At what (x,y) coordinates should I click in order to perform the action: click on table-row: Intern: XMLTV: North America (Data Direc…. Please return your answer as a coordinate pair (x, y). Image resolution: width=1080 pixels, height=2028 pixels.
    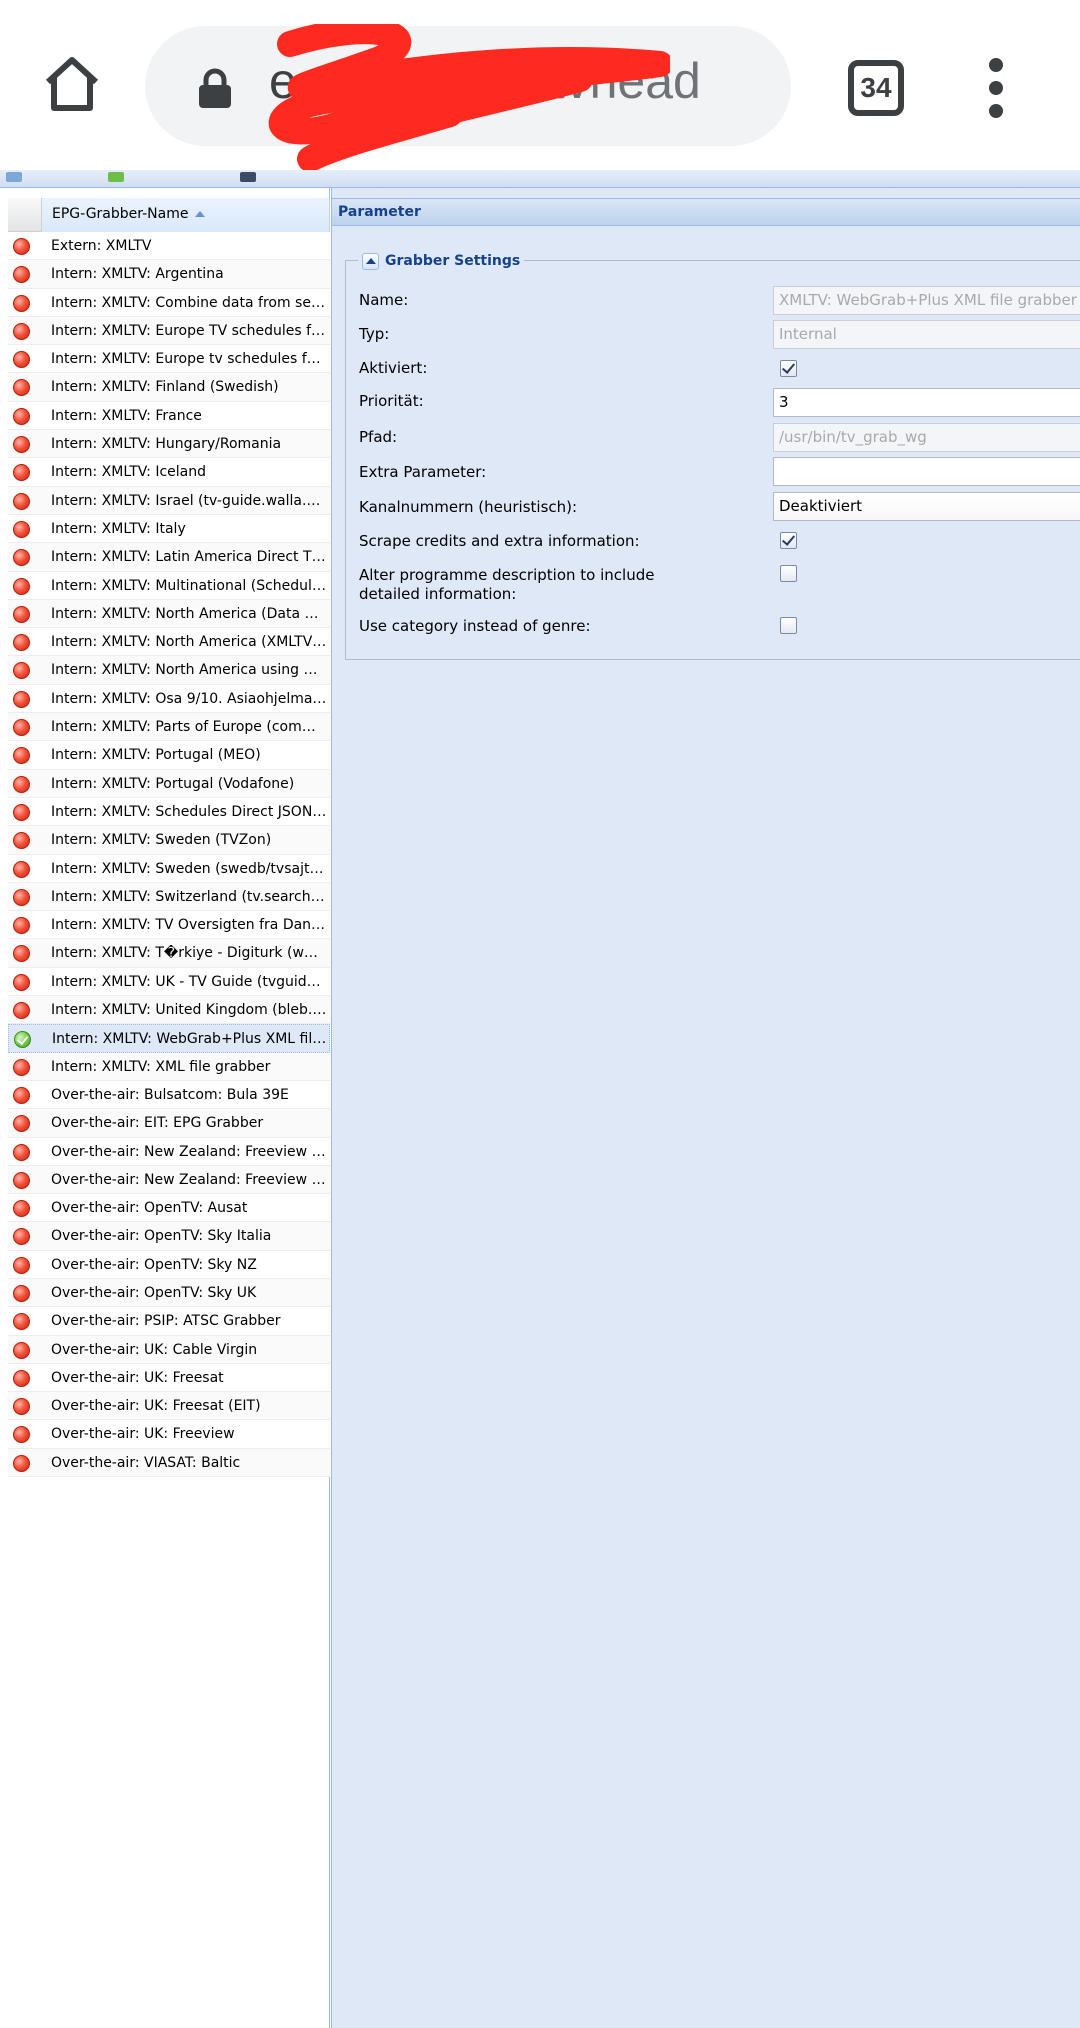
    Looking at the image, I should click on (169, 614).